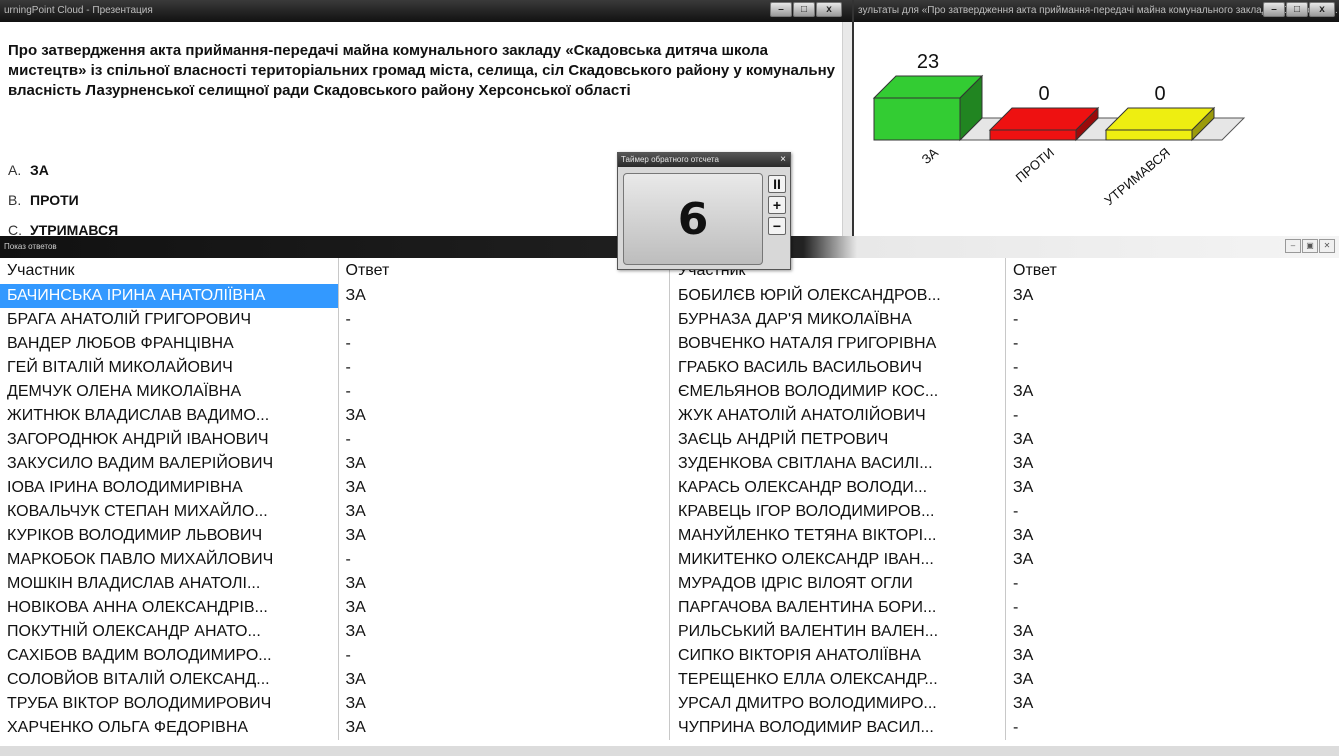  Describe the element at coordinates (1005, 656) in the screenshot. I see `table-row: СИПКО ВІКТОРІЯ АНАТОЛІЇВНА ЗА` at that location.